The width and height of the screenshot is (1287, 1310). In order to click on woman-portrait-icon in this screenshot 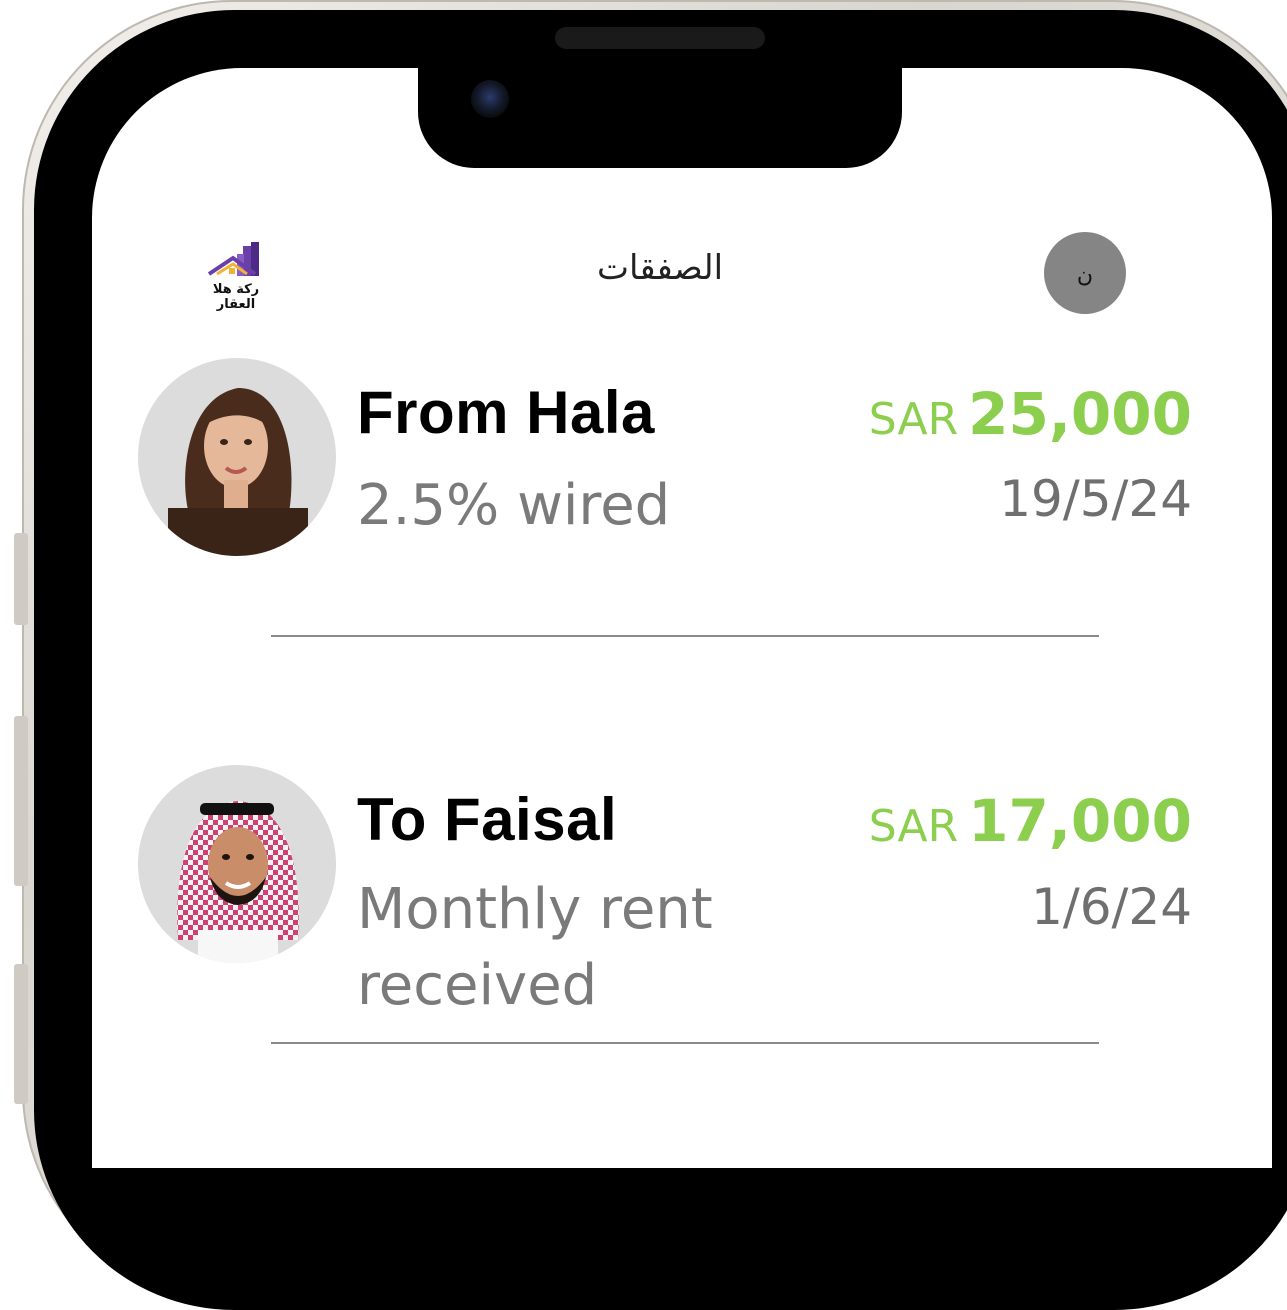, I will do `click(238, 472)`.